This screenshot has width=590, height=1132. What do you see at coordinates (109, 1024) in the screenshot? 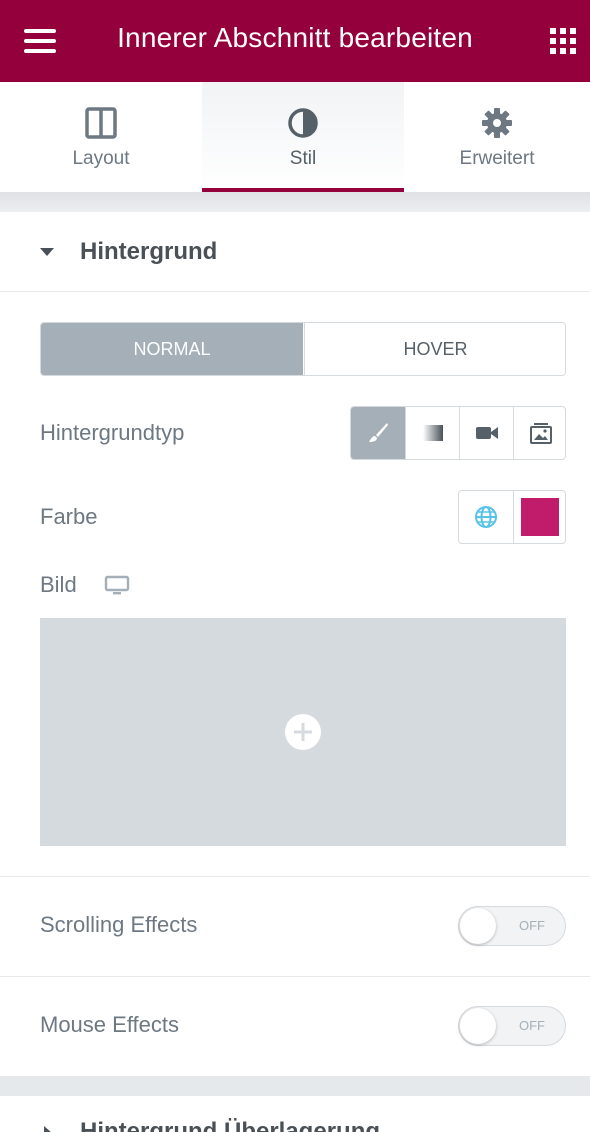
I see `mouse-effects-label: Mouse Effects` at bounding box center [109, 1024].